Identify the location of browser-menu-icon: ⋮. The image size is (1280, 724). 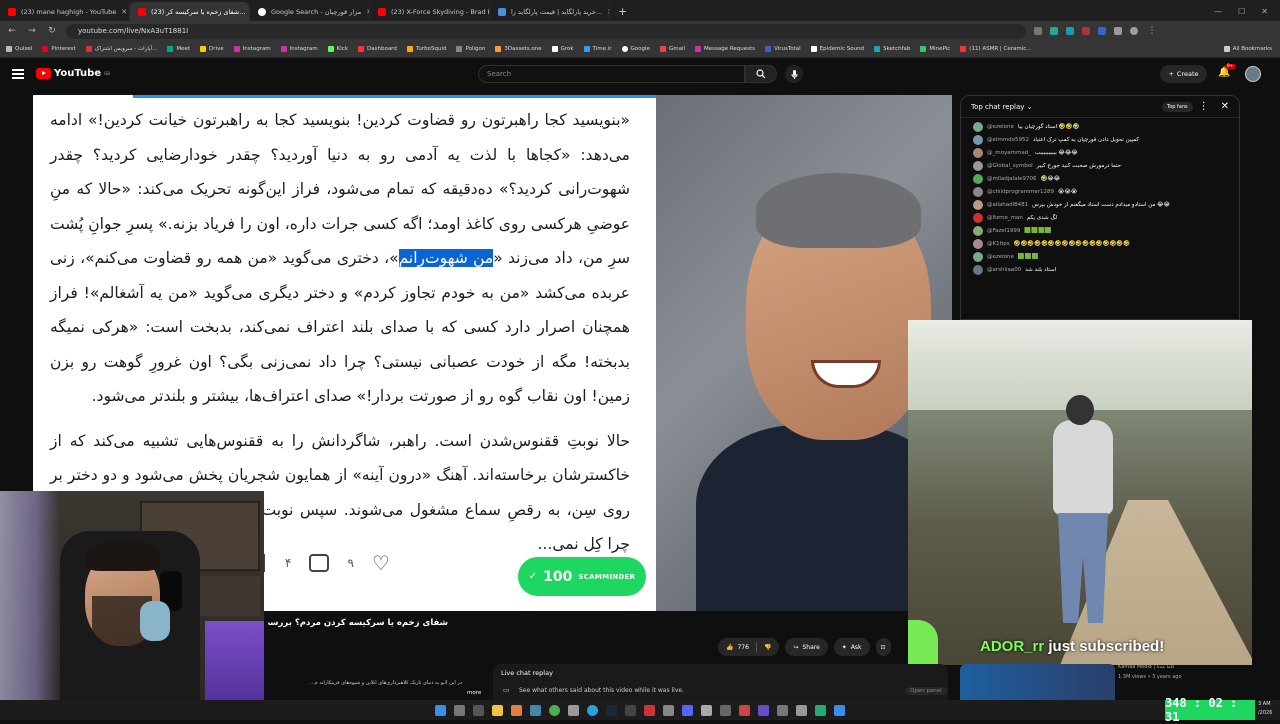
(1152, 31).